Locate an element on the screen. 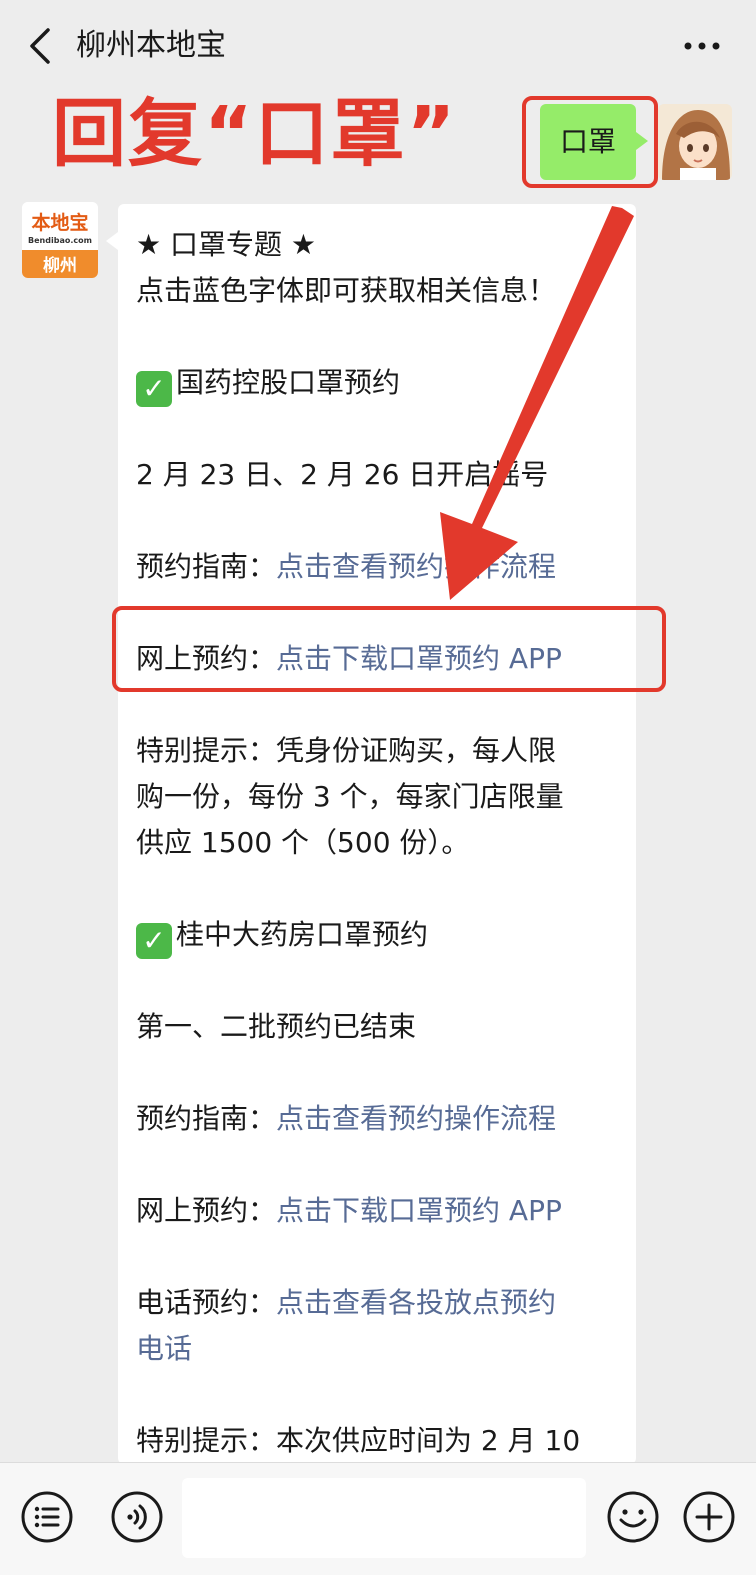 This screenshot has height=1575, width=756. msg-guide-row-2: 预约指南：点击查看预约操作流程 is located at coordinates (346, 1119).